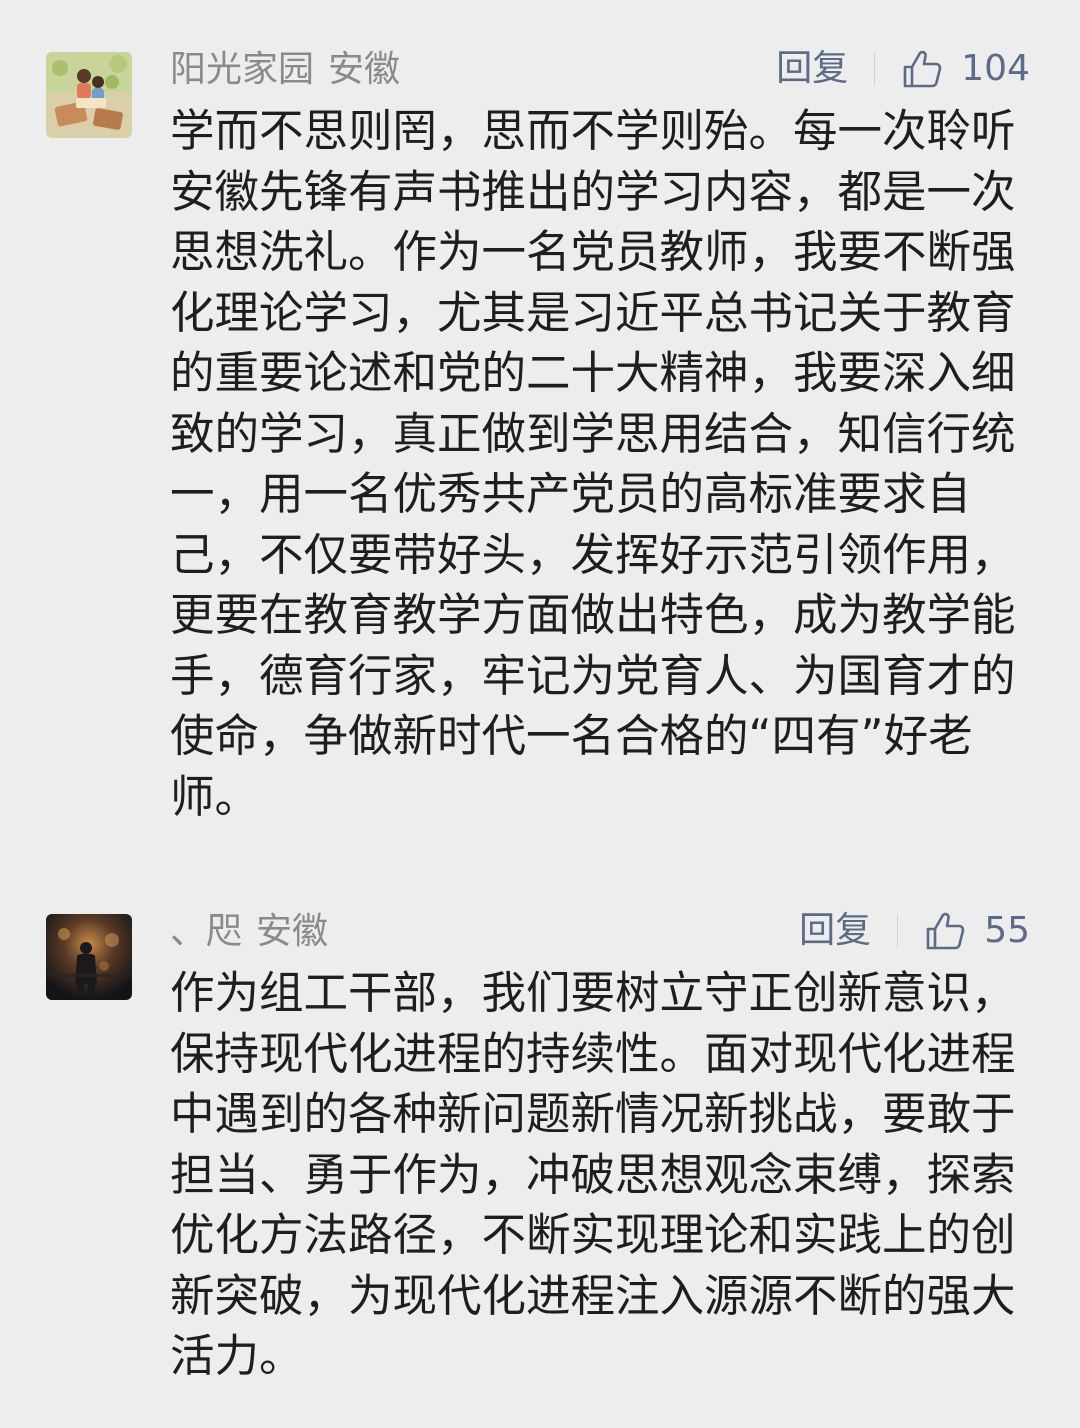 The height and width of the screenshot is (1428, 1080). Describe the element at coordinates (206, 931) in the screenshot. I see `username: 、咫` at that location.